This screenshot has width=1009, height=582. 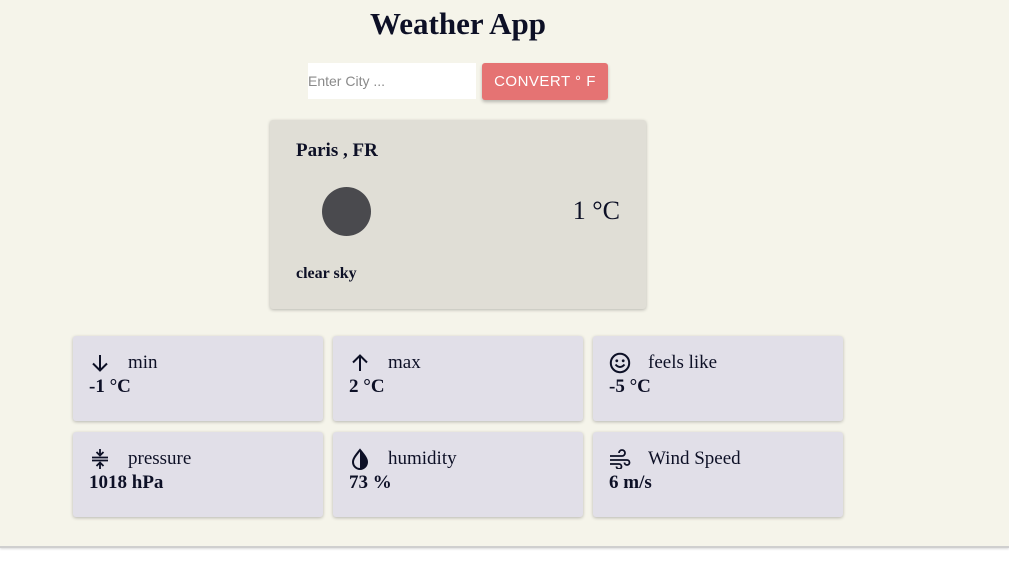 What do you see at coordinates (458, 474) in the screenshot?
I see `stat-card-humidity: humidity 73 %` at bounding box center [458, 474].